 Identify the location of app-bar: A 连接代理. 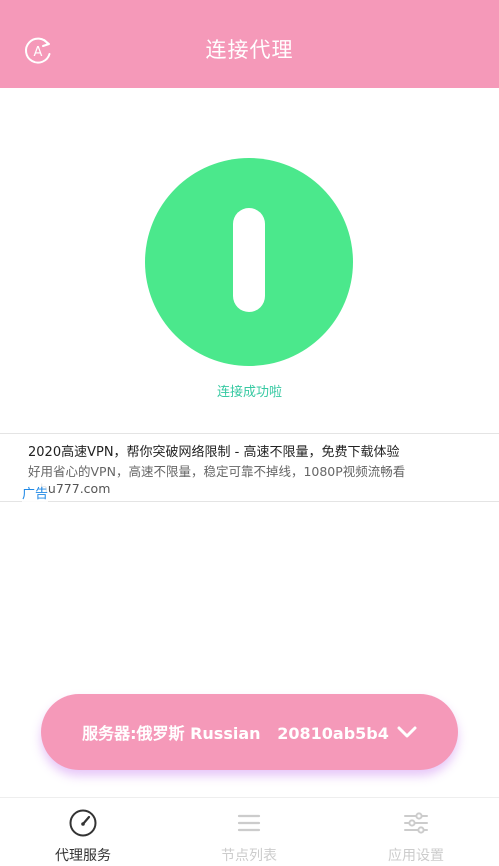
(249, 48).